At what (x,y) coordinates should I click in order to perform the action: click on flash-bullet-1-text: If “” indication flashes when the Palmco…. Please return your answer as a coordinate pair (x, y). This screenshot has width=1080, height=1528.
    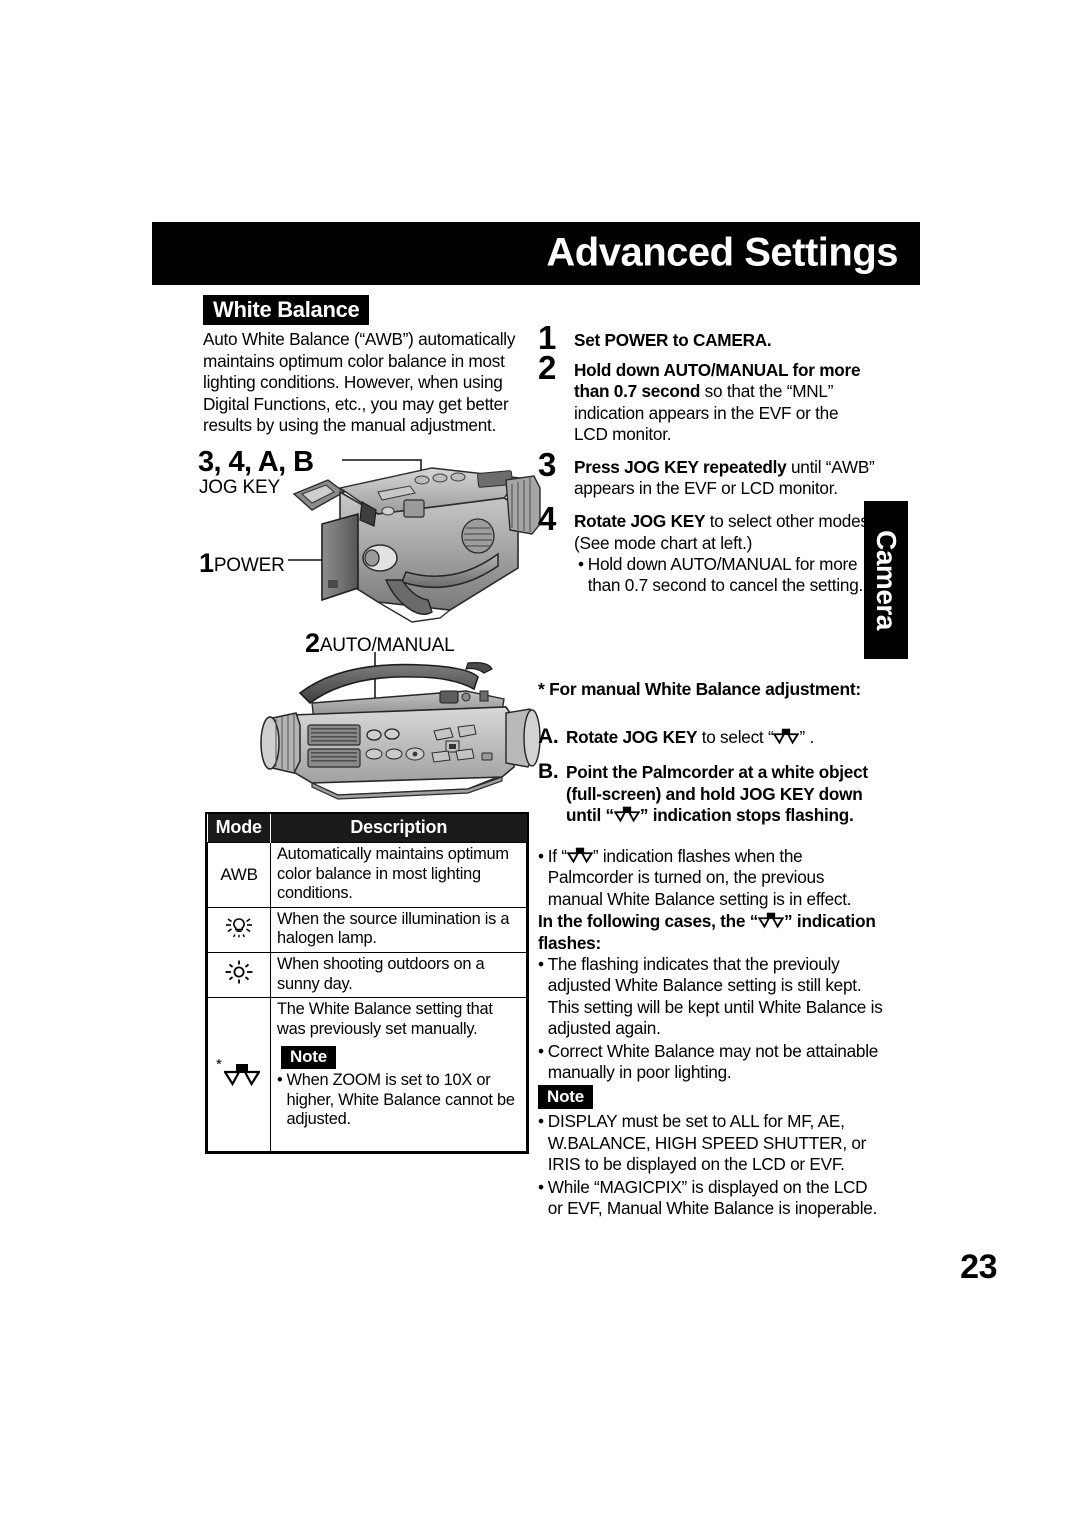
    Looking at the image, I should click on (715, 878).